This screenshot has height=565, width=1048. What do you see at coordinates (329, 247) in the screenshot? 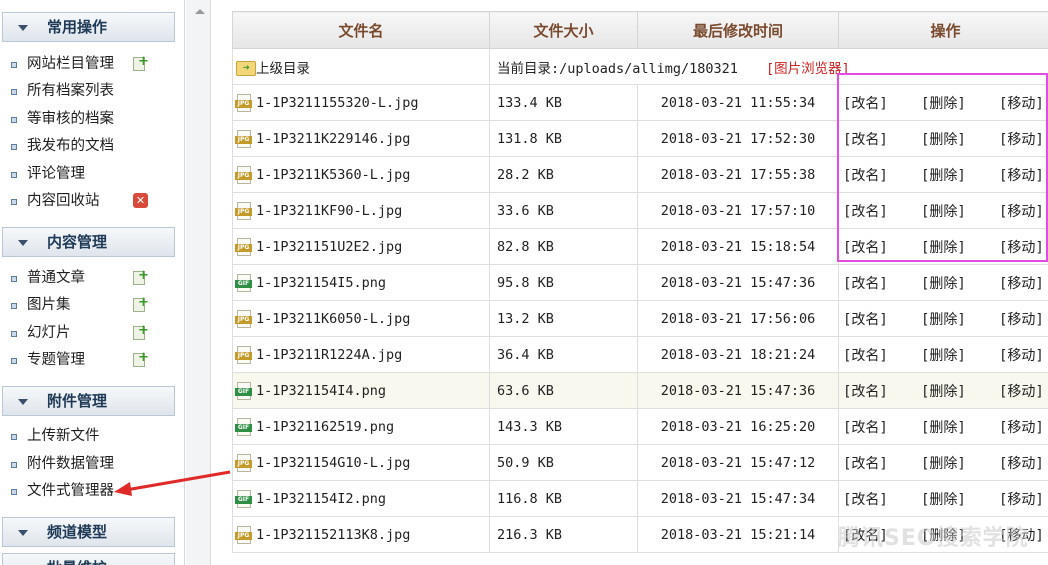
I see `file-name-link: 1-1P321151U2E2.jpg` at bounding box center [329, 247].